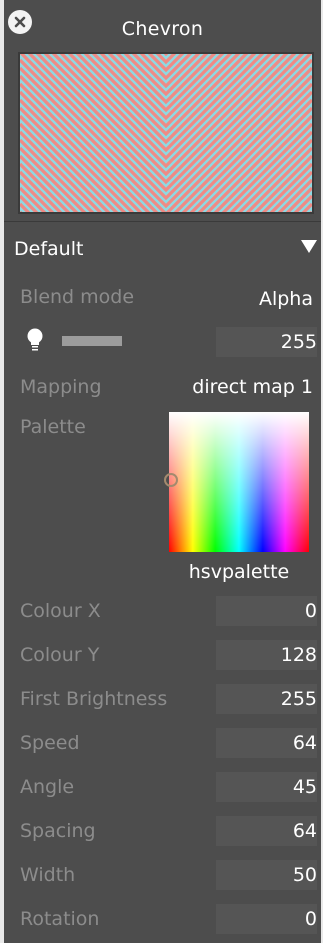 The height and width of the screenshot is (943, 323). Describe the element at coordinates (266, 831) in the screenshot. I see `spacing-value: 64` at that location.